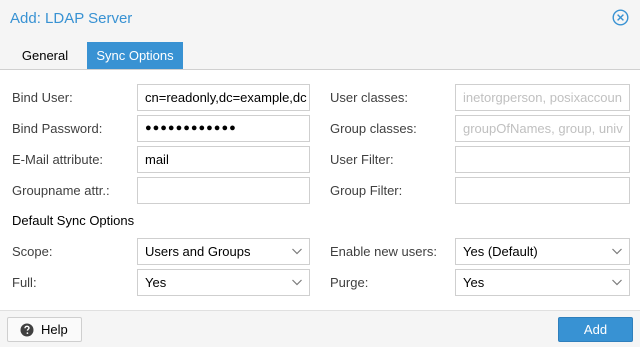 This screenshot has width=640, height=347. What do you see at coordinates (135, 55) in the screenshot?
I see `tab-sync-options: Sync Options` at bounding box center [135, 55].